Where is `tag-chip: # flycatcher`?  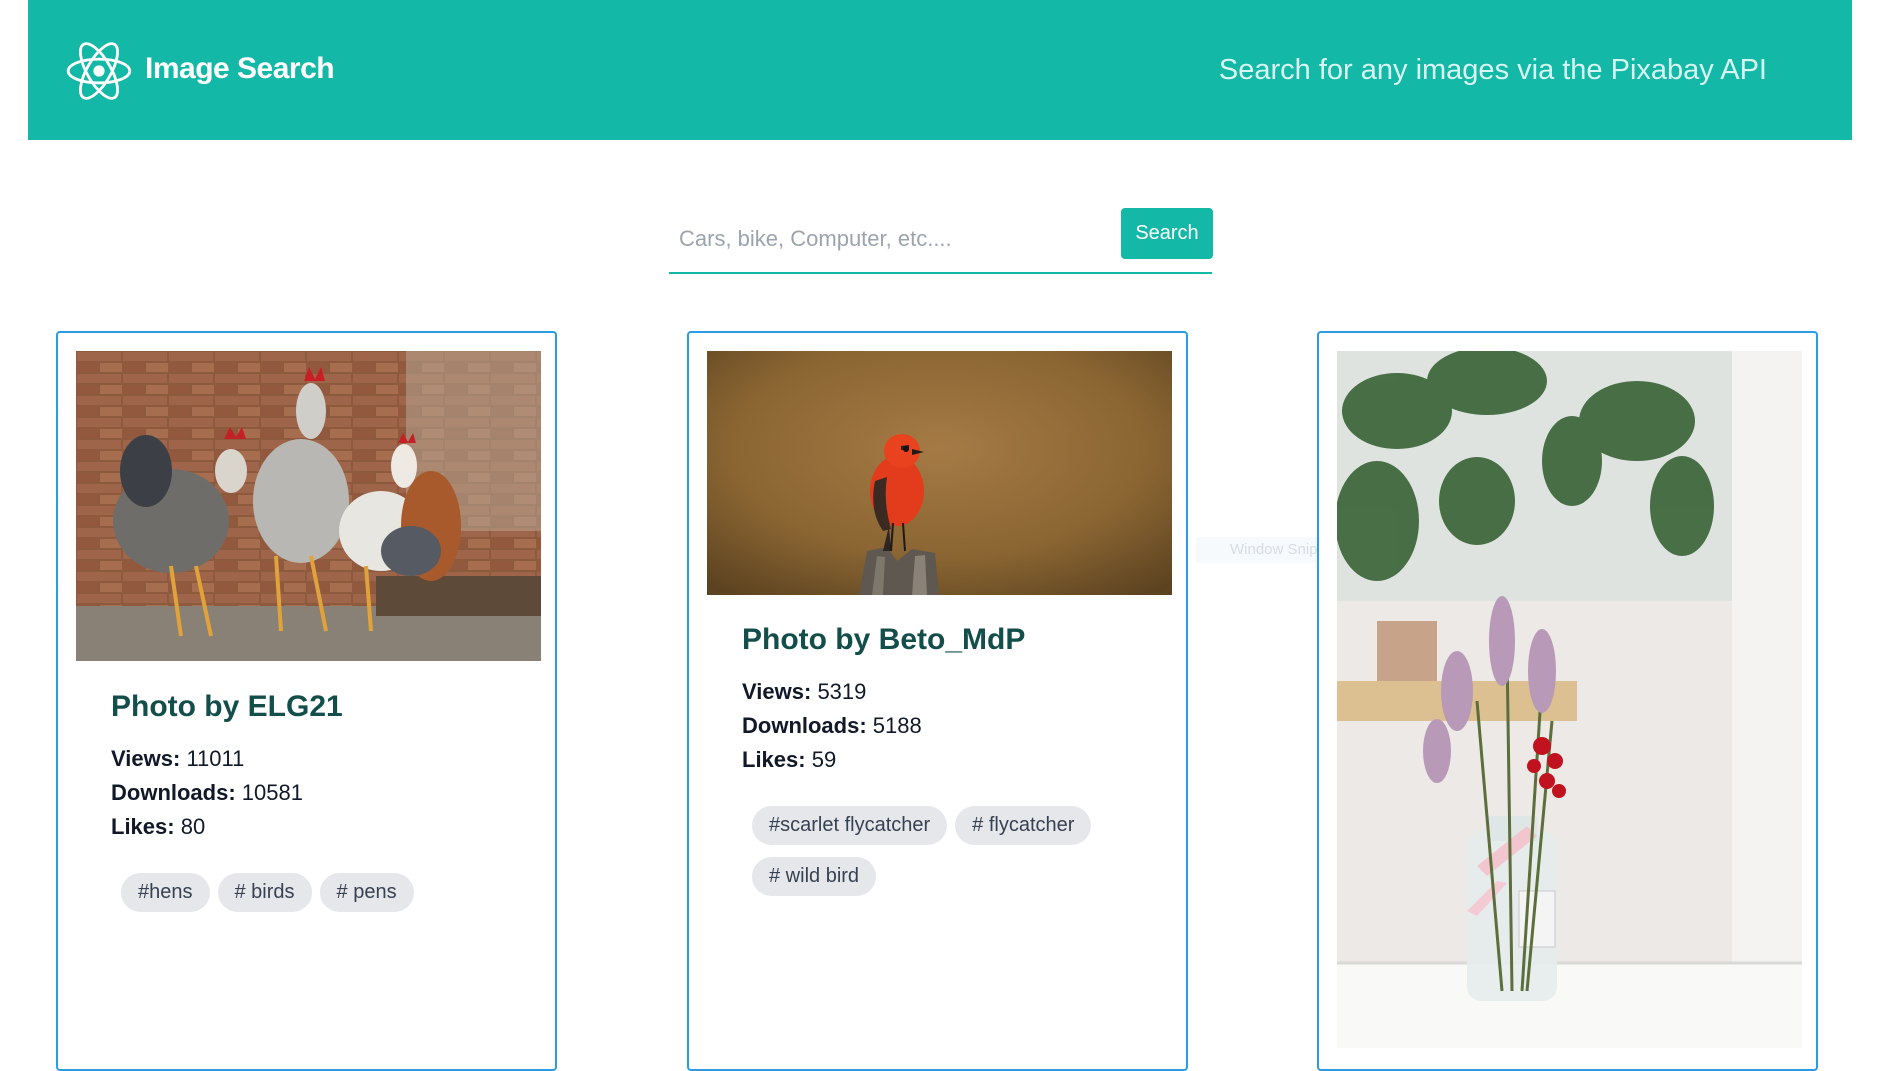
tag-chip: # flycatcher is located at coordinates (1023, 825).